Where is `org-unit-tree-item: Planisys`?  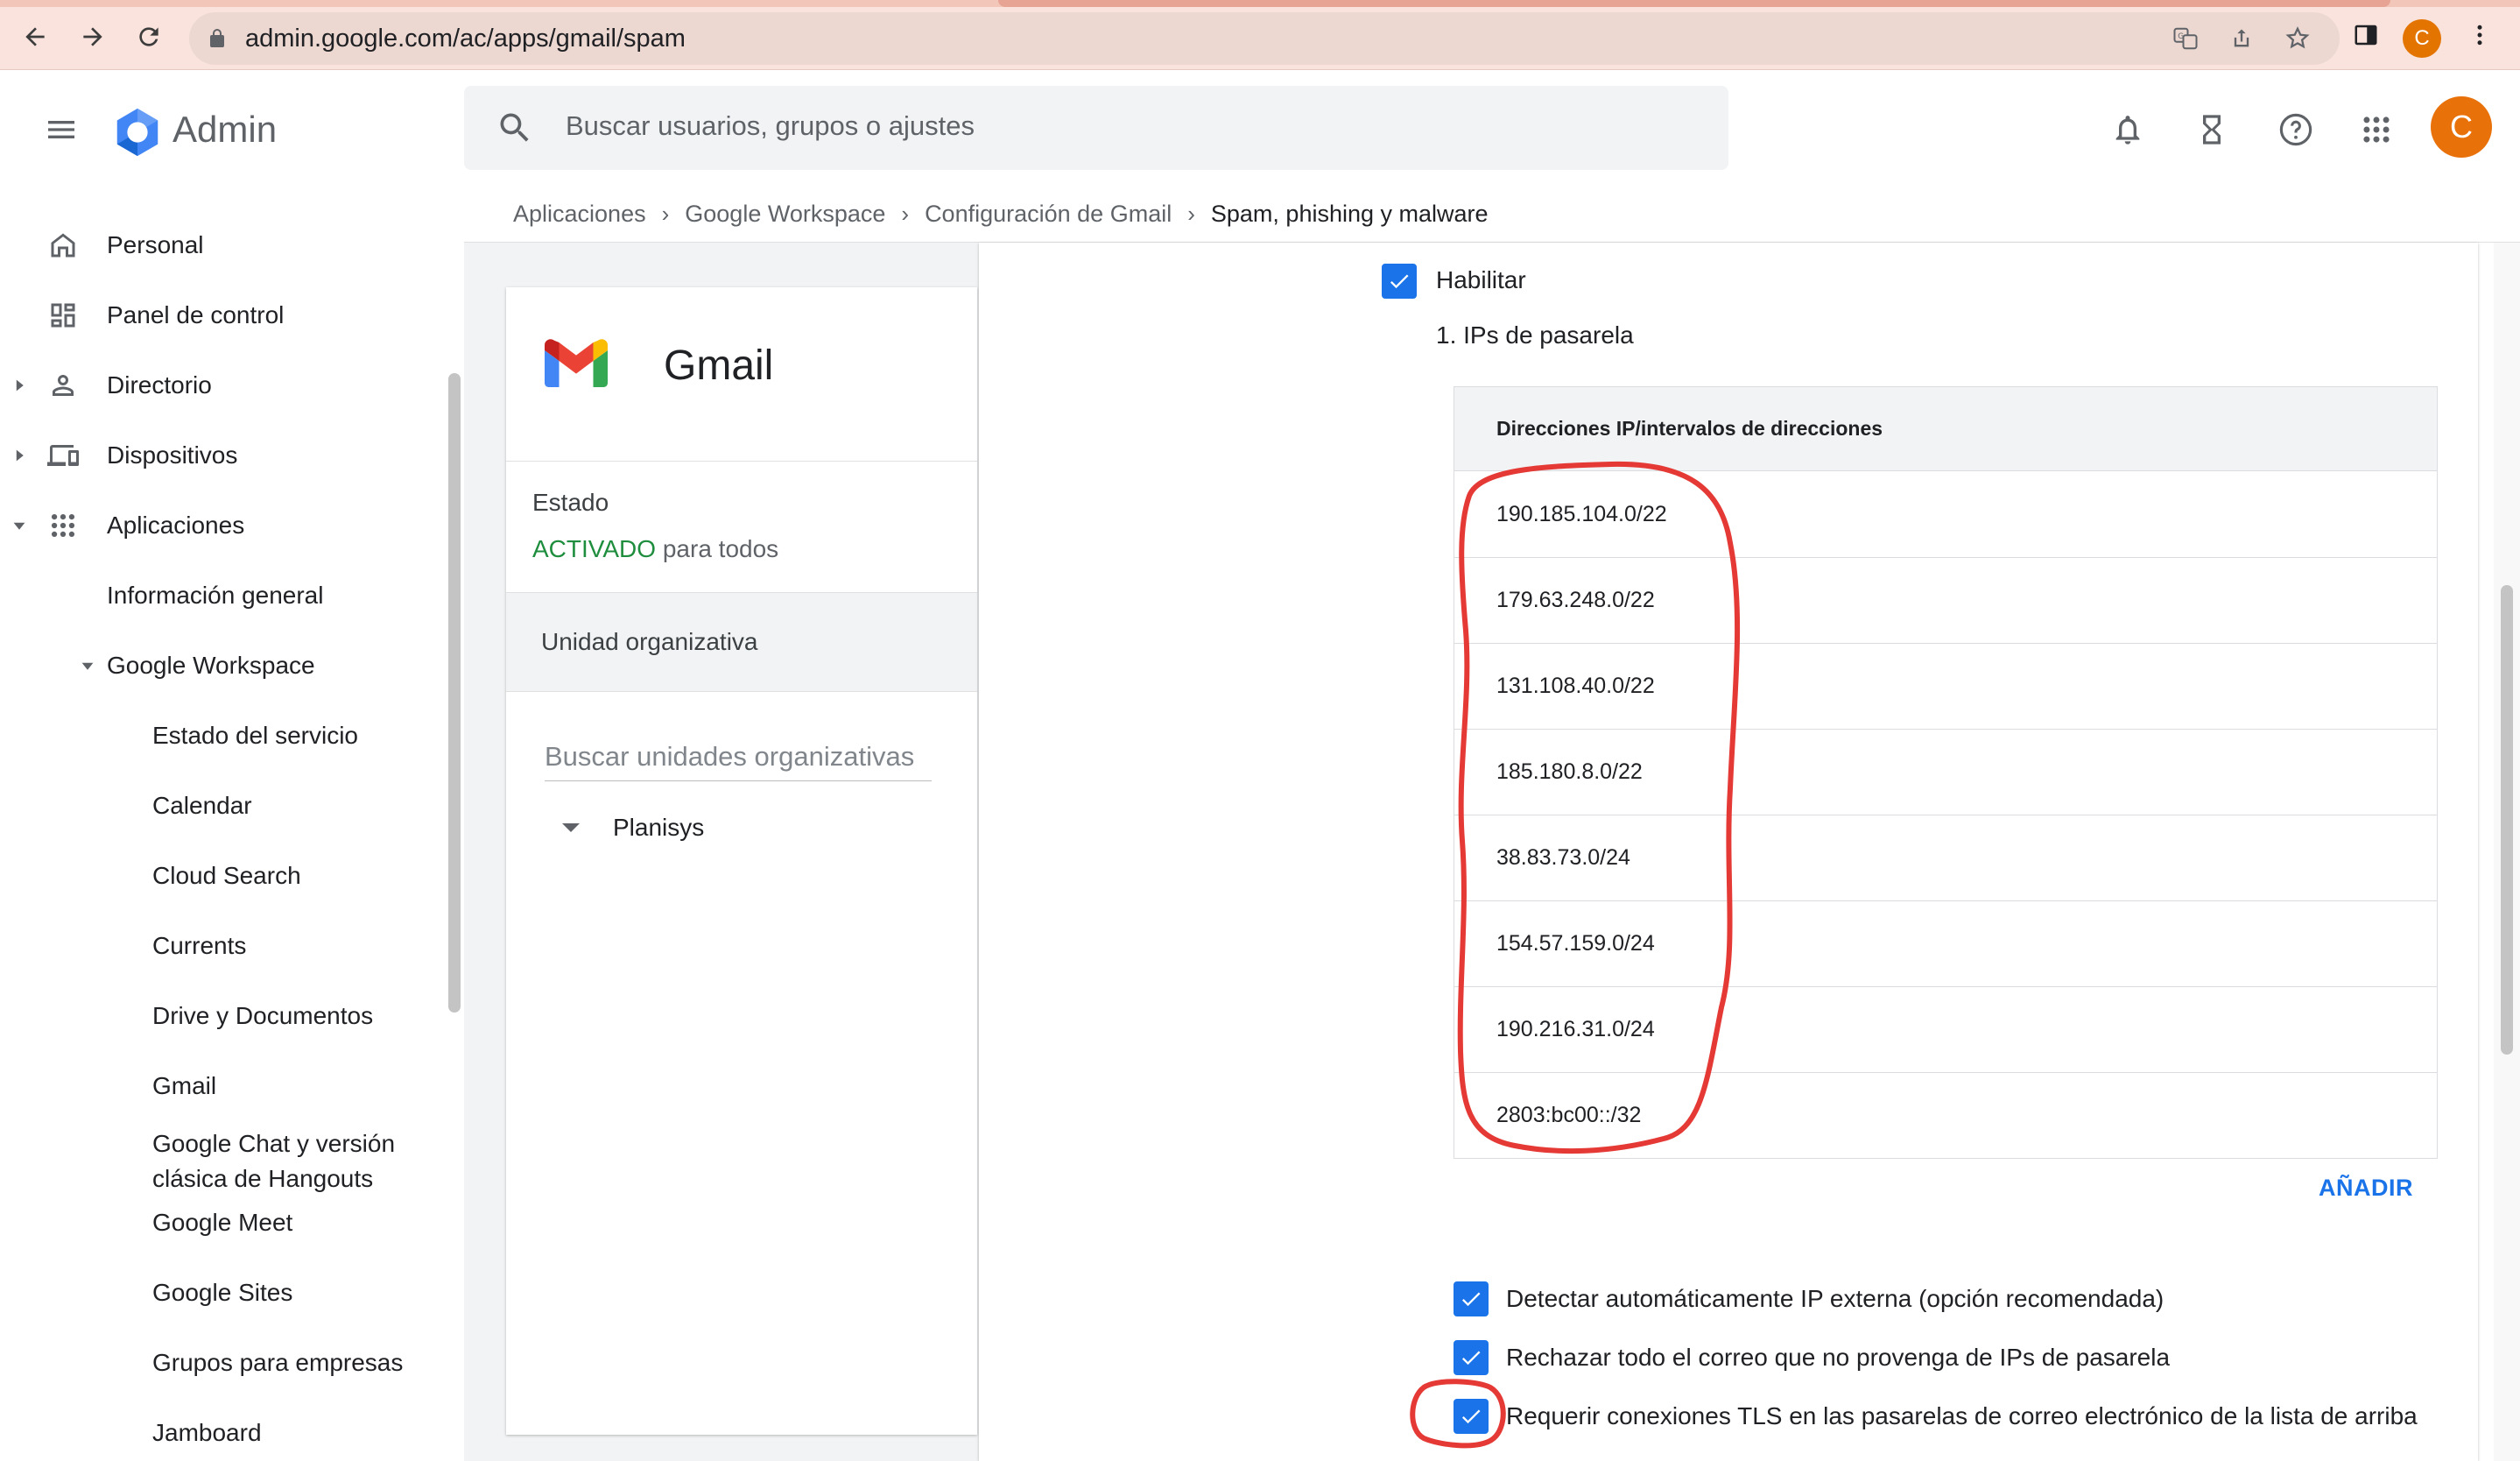 org-unit-tree-item: Planisys is located at coordinates (624, 828).